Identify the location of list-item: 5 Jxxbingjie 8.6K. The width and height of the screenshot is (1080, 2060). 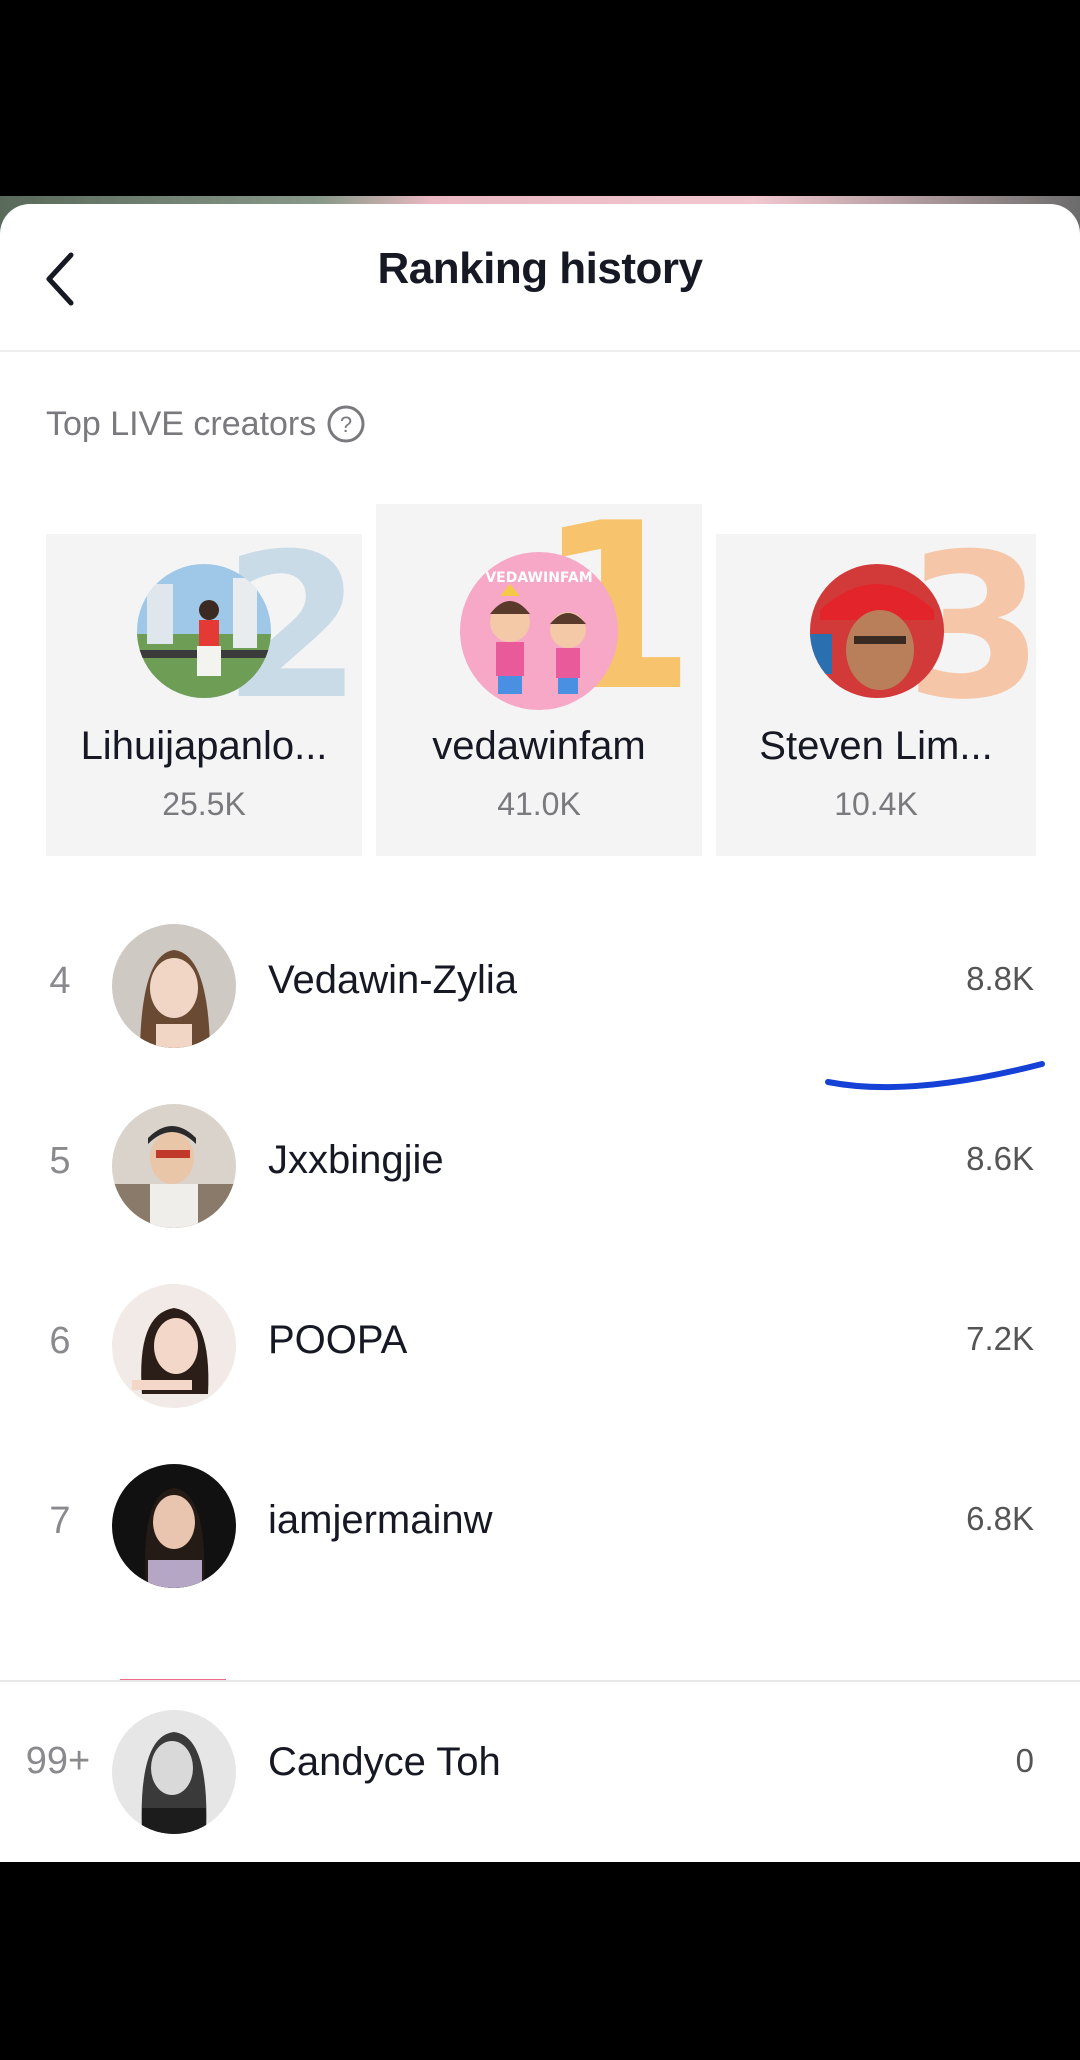
(540, 1164).